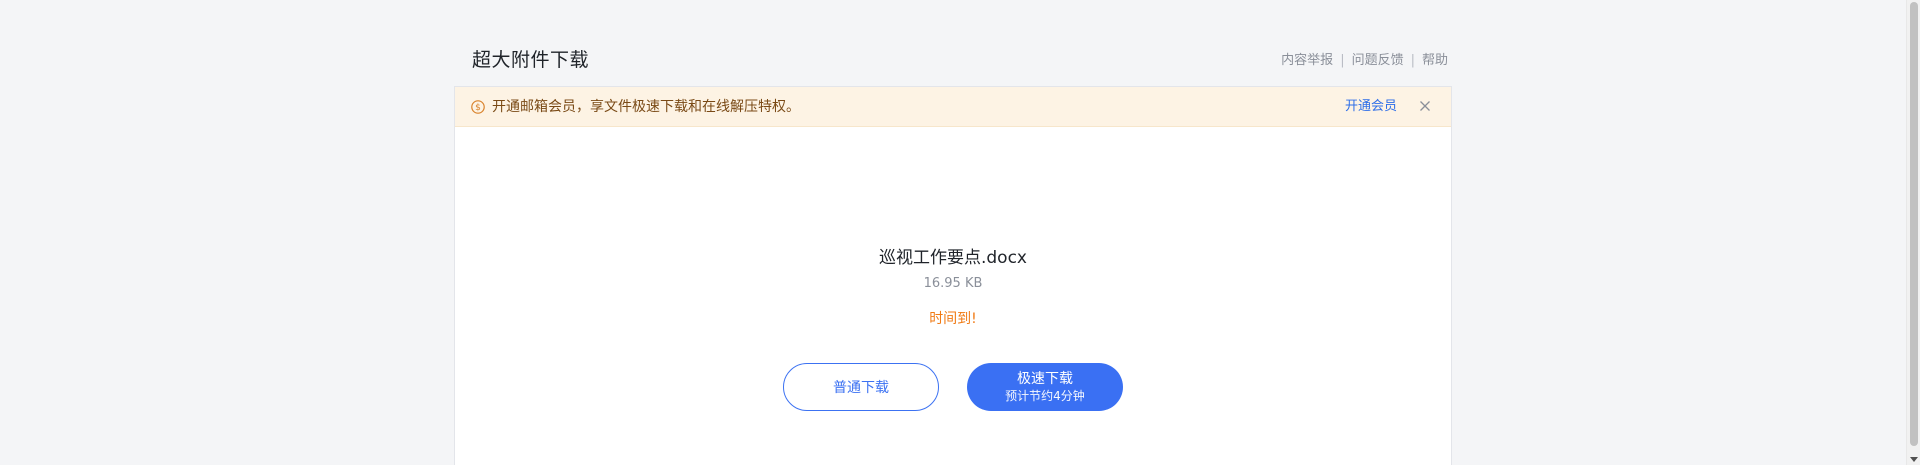 The height and width of the screenshot is (465, 1920). What do you see at coordinates (953, 107) in the screenshot?
I see `membership-banner: $ 开通邮箱会员，享文件极速下载和在线解压特权。 开通会员` at bounding box center [953, 107].